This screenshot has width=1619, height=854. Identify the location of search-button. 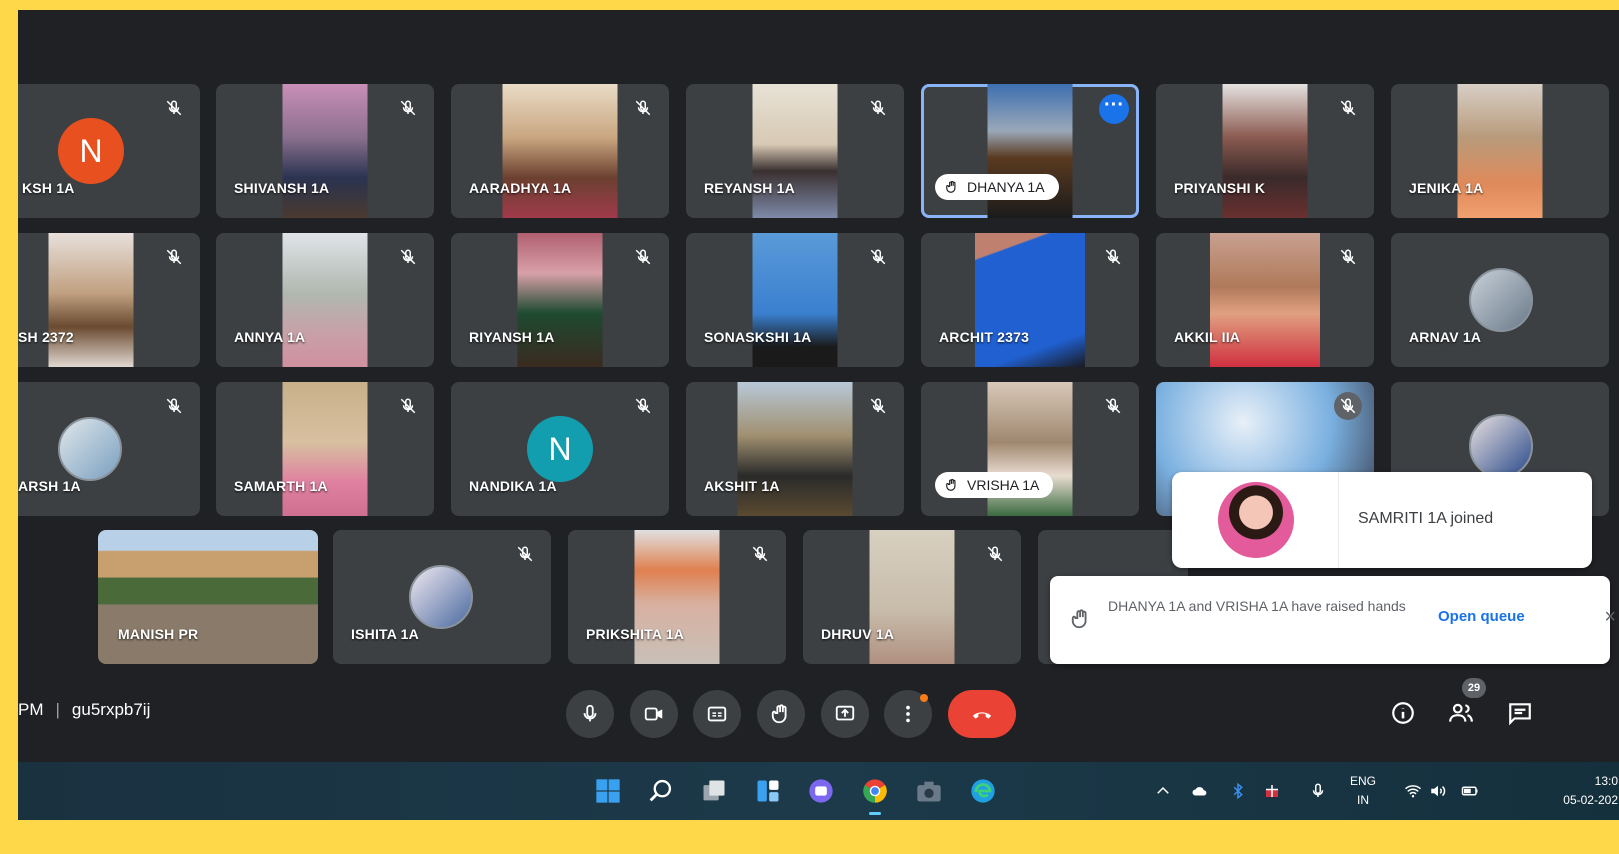
(660, 791).